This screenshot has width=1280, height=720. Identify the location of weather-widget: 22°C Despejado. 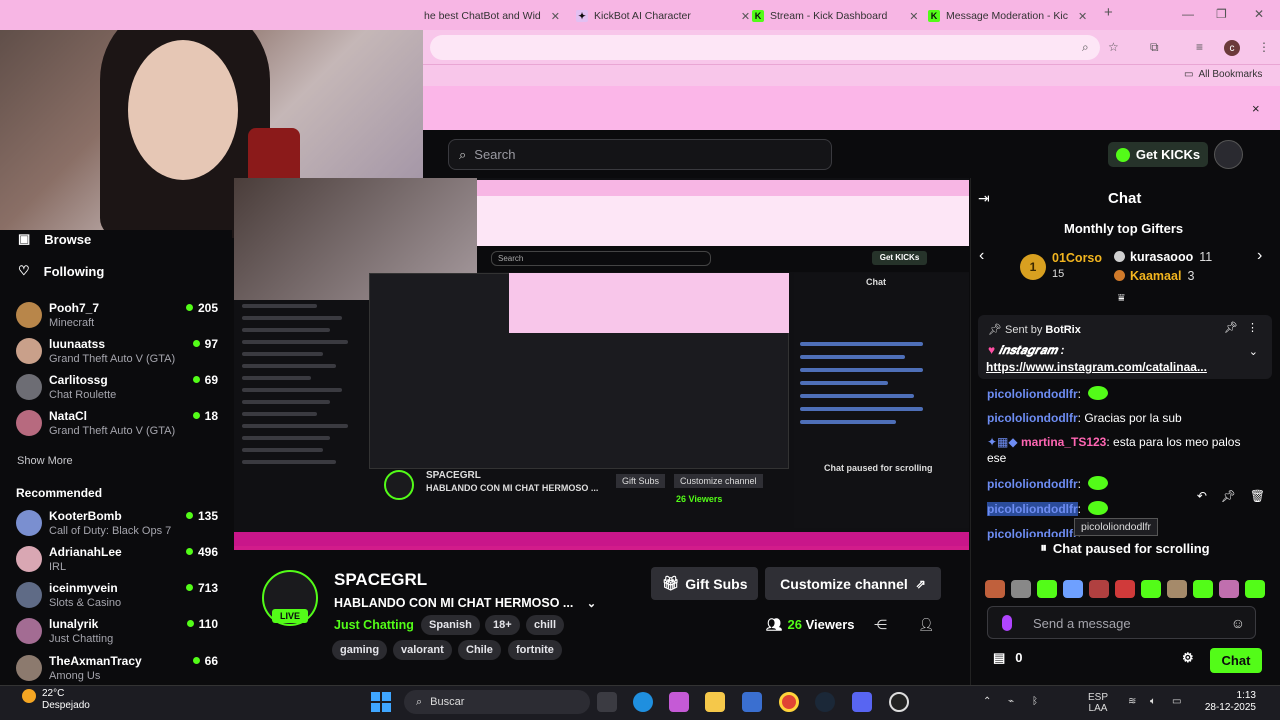
(56, 700).